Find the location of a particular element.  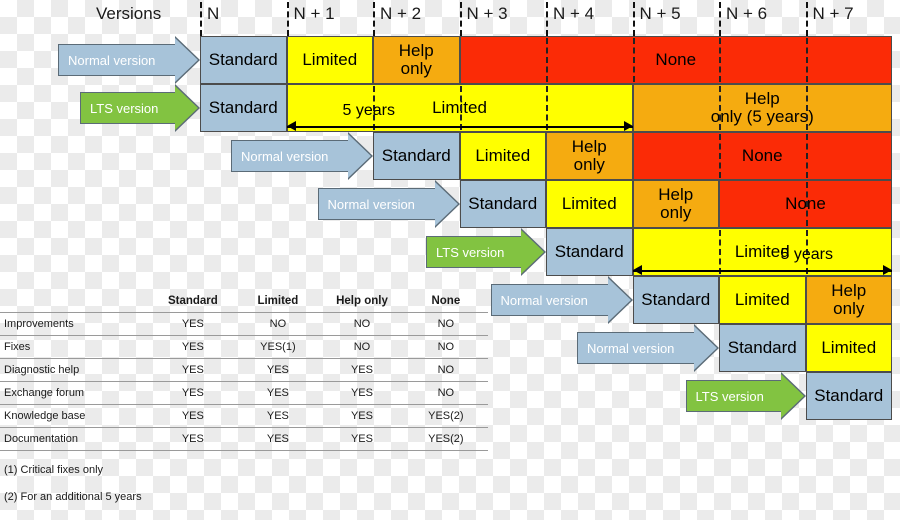

span-arrow-left-tip-icon is located at coordinates (637, 270).